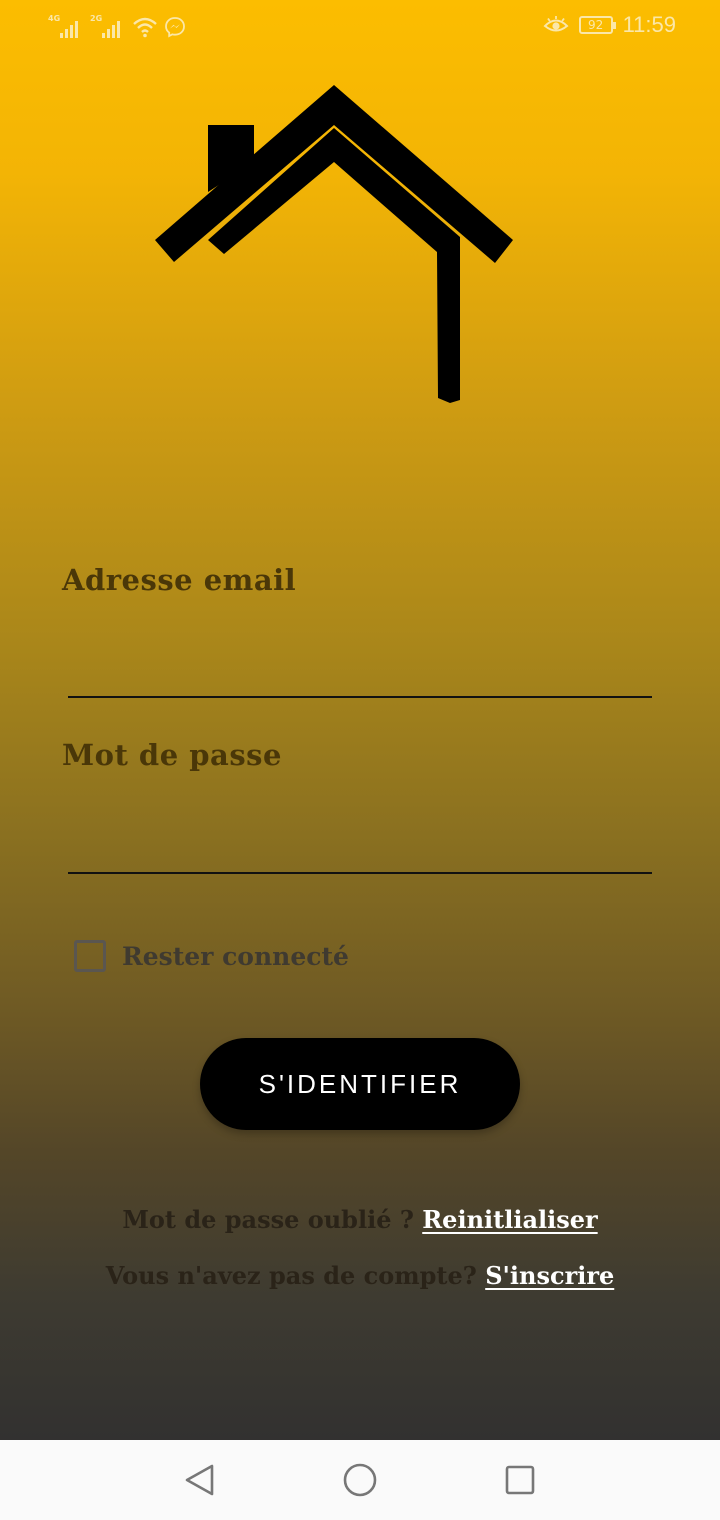 The image size is (720, 1520). I want to click on email-field, so click(360, 672).